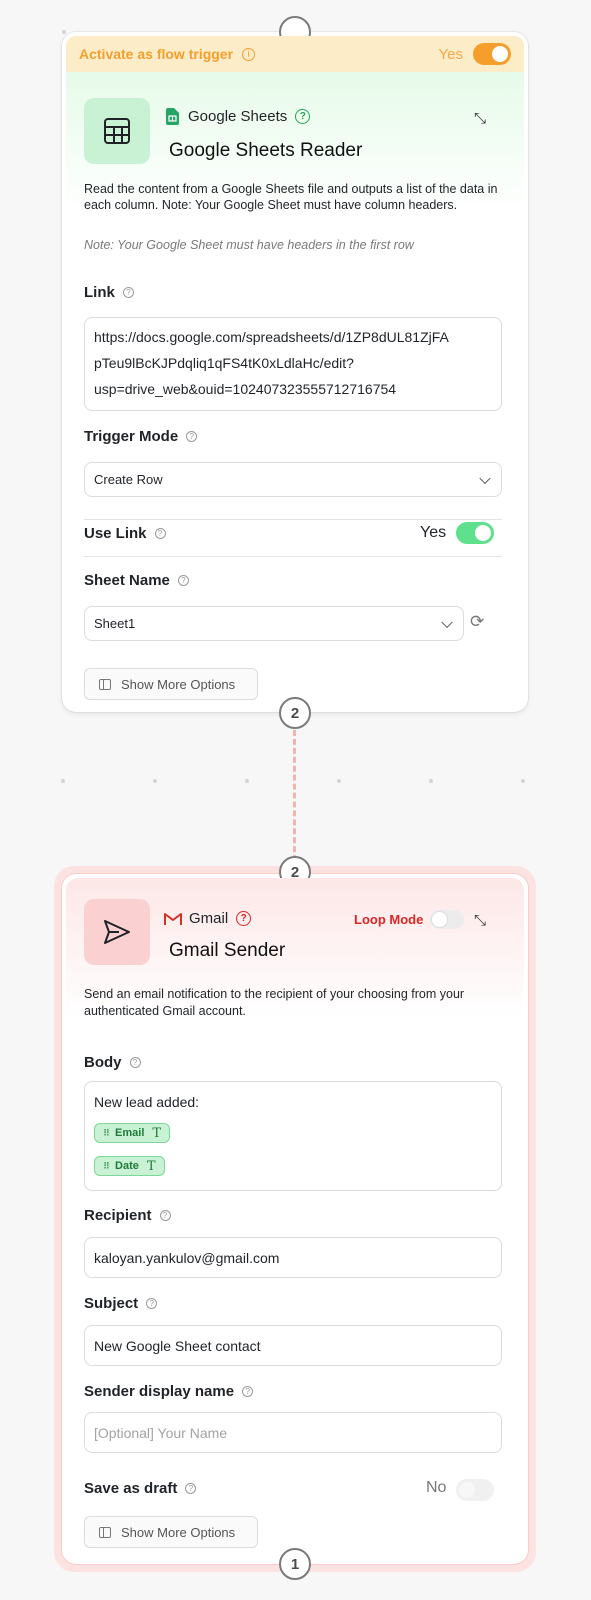 The width and height of the screenshot is (591, 1600). I want to click on body-text: New lead added:, so click(147, 1102).